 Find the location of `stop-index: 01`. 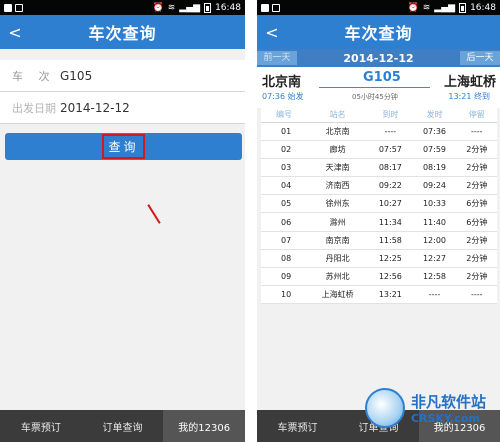

stop-index: 01 is located at coordinates (284, 131).